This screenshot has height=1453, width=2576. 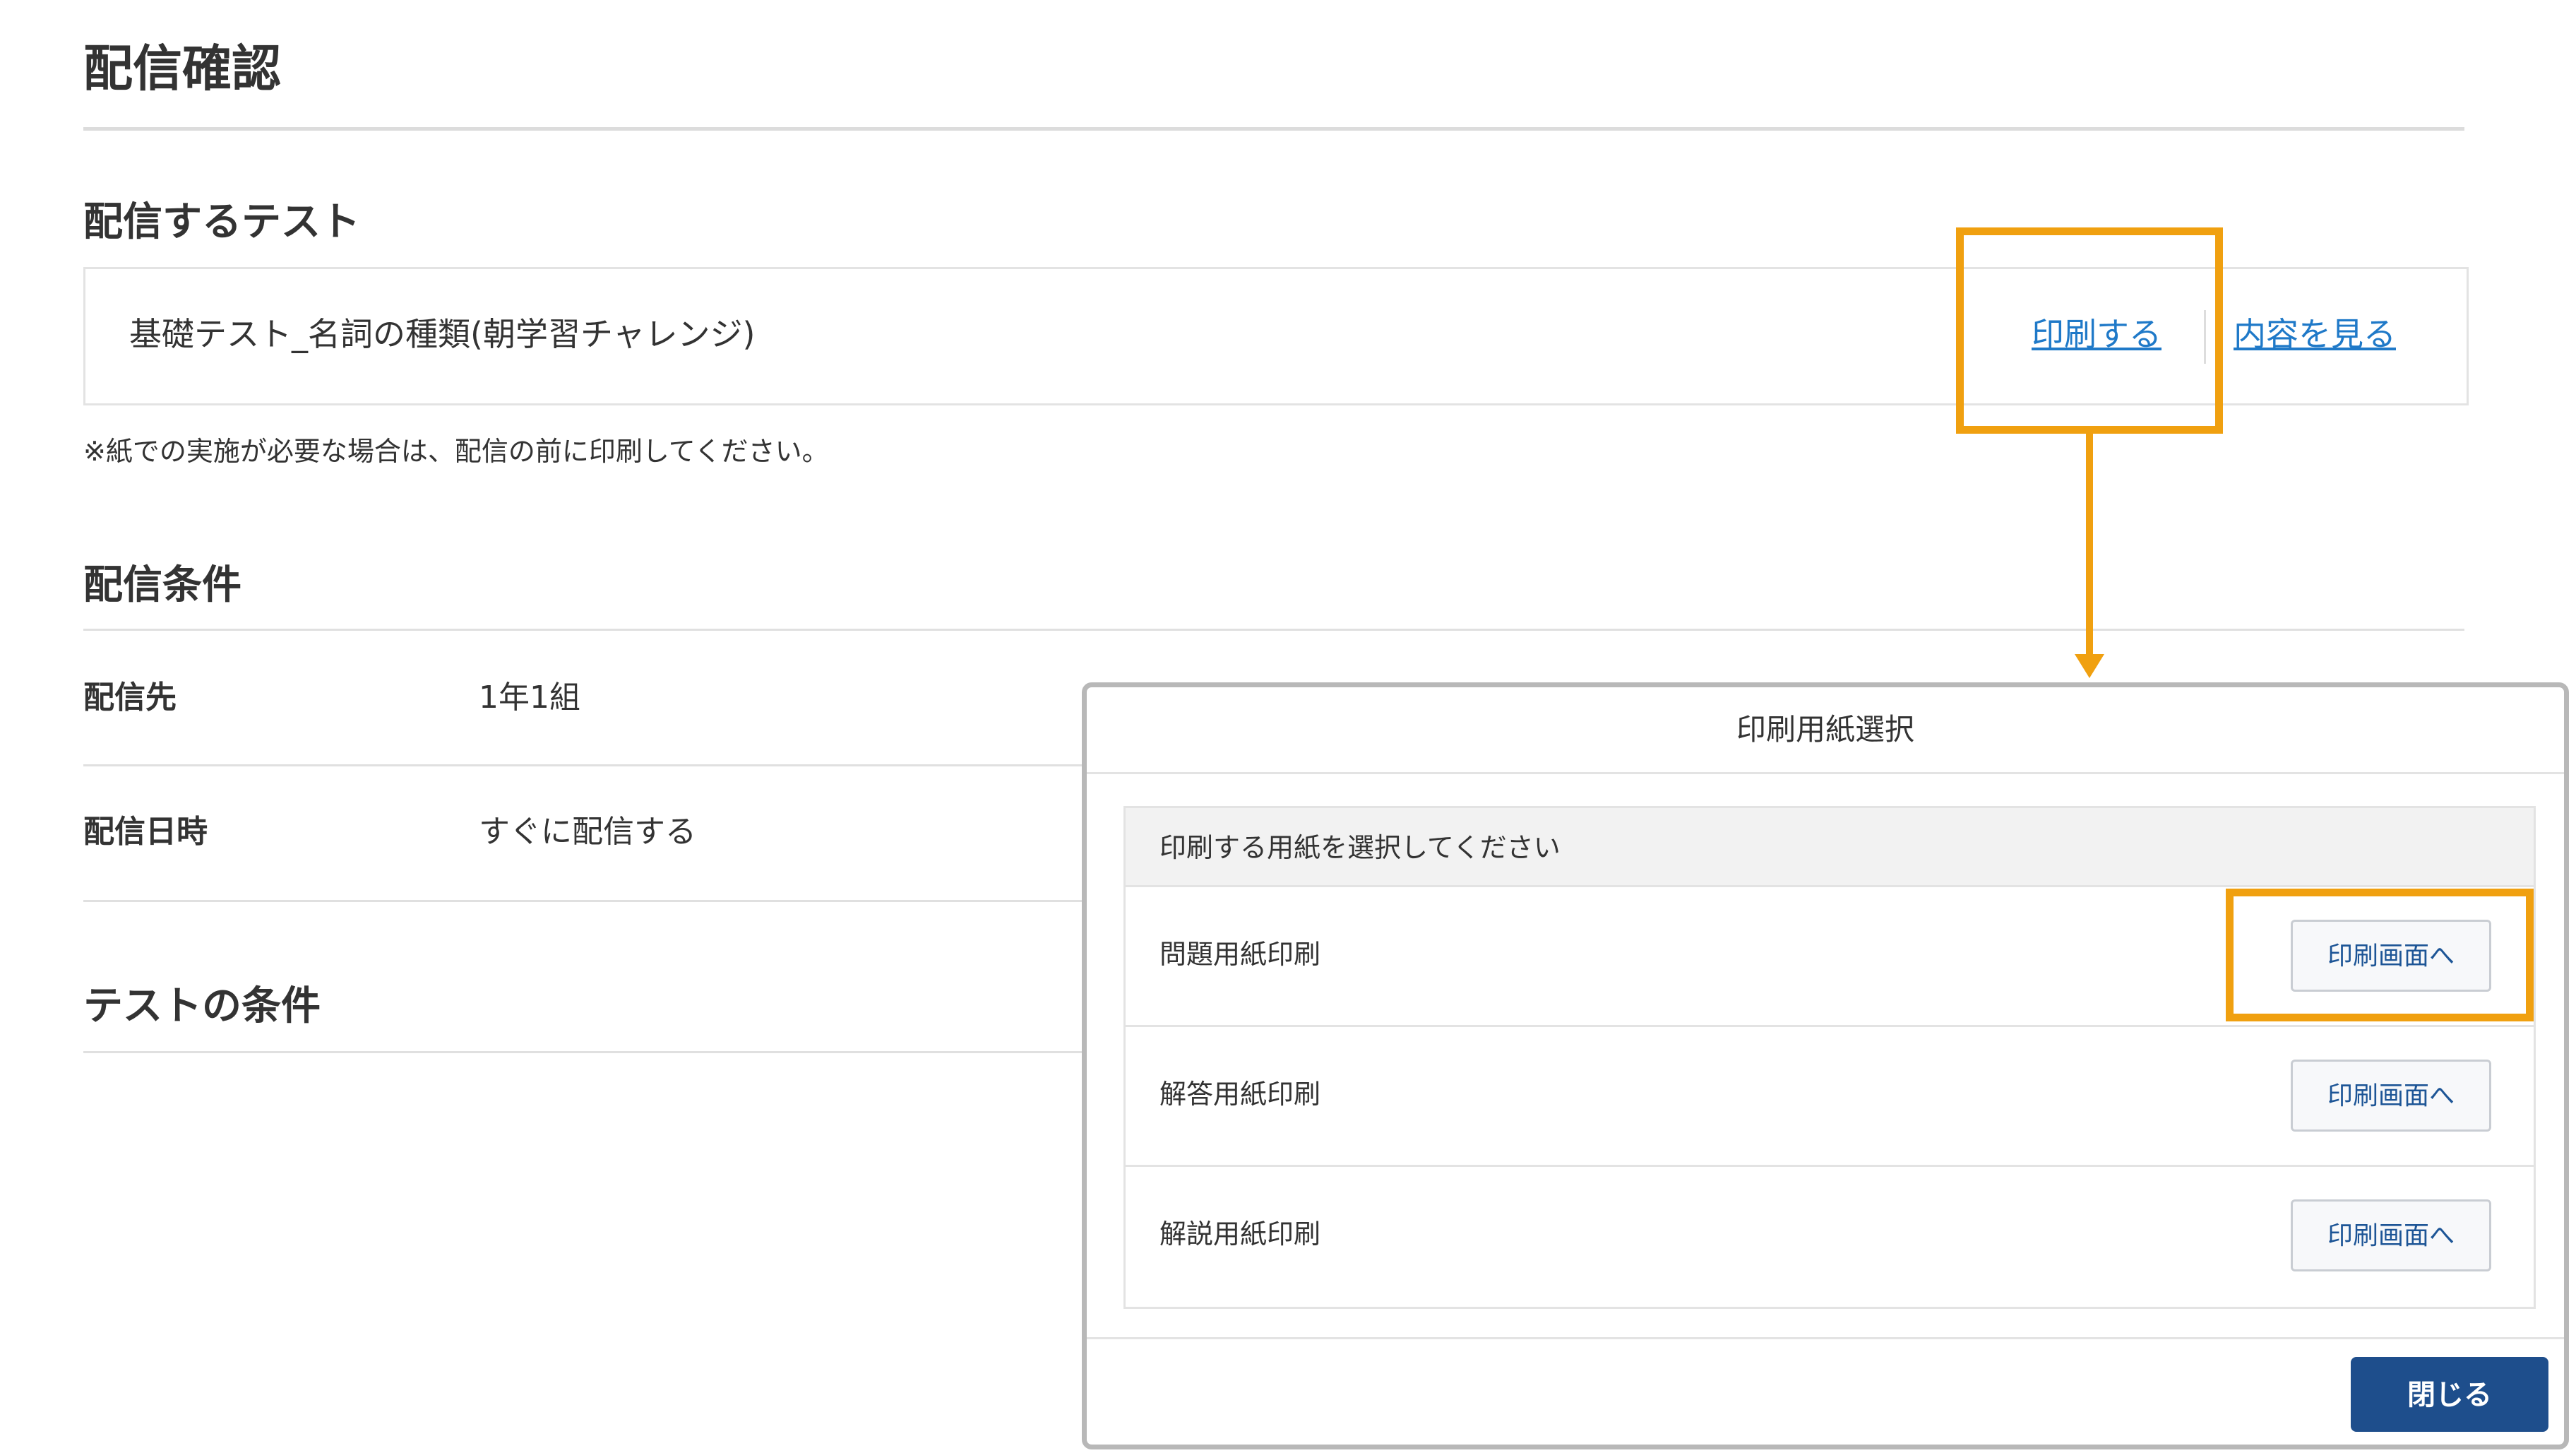 I want to click on condition-value-destination: 1年1組, so click(x=529, y=698).